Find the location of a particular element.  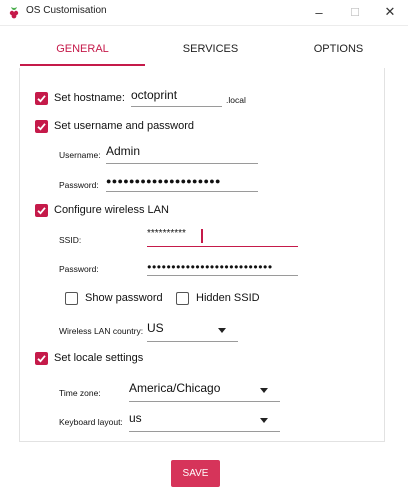

keyboard-layout-label: Keyboard layout: is located at coordinates (91, 422).